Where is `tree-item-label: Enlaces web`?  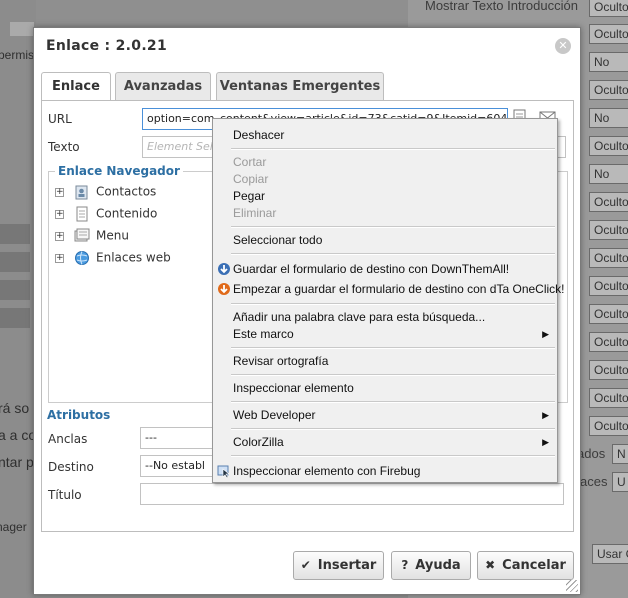
tree-item-label: Enlaces web is located at coordinates (133, 257).